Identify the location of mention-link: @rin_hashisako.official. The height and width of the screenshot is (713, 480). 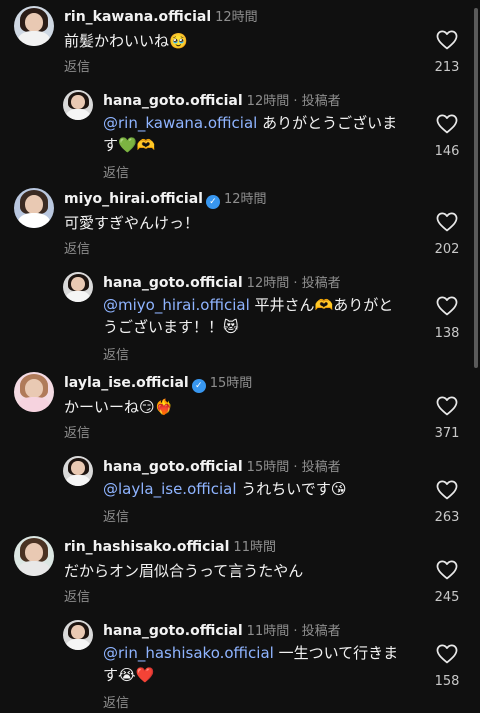
(188, 653).